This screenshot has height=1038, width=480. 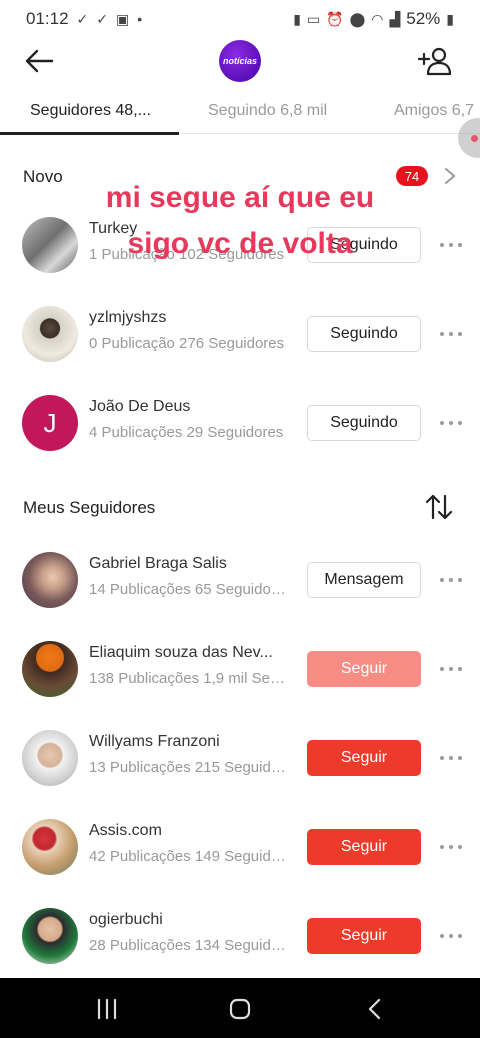 I want to click on bed-icon: ▭, so click(x=313, y=18).